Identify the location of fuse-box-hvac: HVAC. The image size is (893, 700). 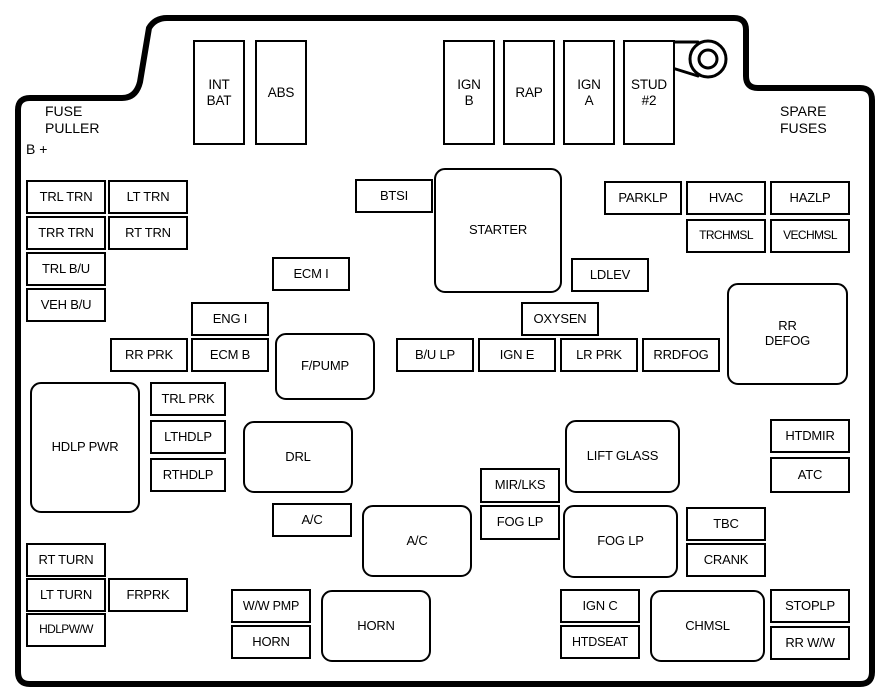
(726, 198).